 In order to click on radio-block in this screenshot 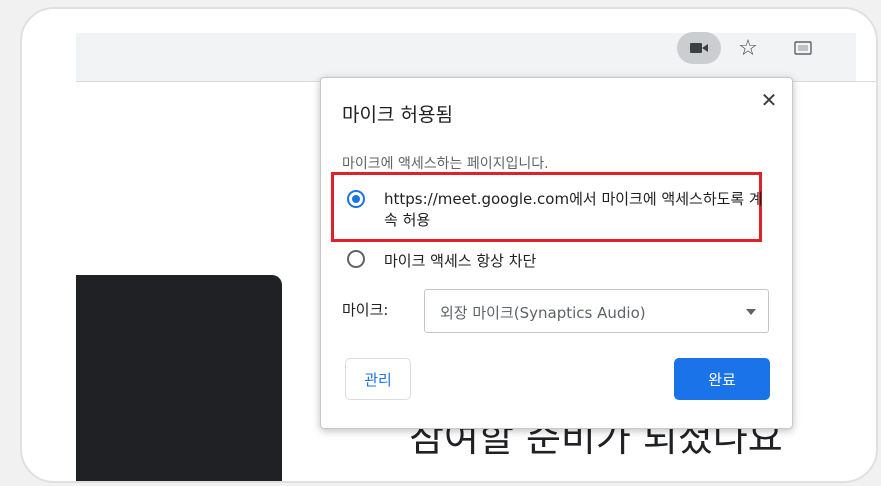, I will do `click(356, 259)`.